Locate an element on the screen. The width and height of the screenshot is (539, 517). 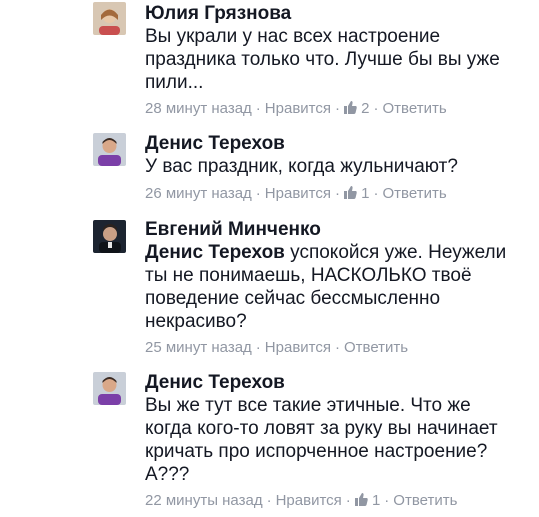
comment-meta: 22 минуты назад · Нравится · 1 · Ответить is located at coordinates (301, 501).